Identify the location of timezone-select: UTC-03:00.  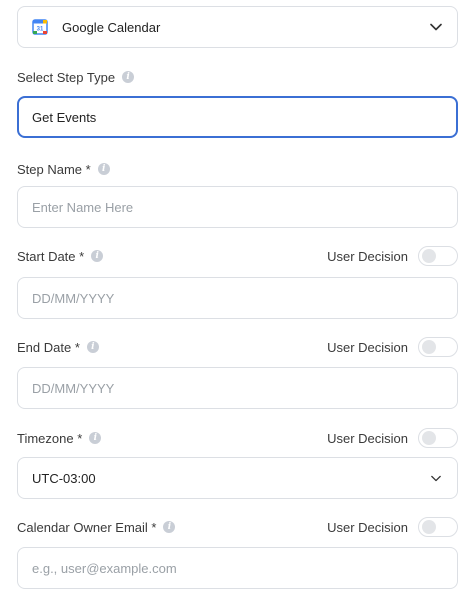
(237, 478).